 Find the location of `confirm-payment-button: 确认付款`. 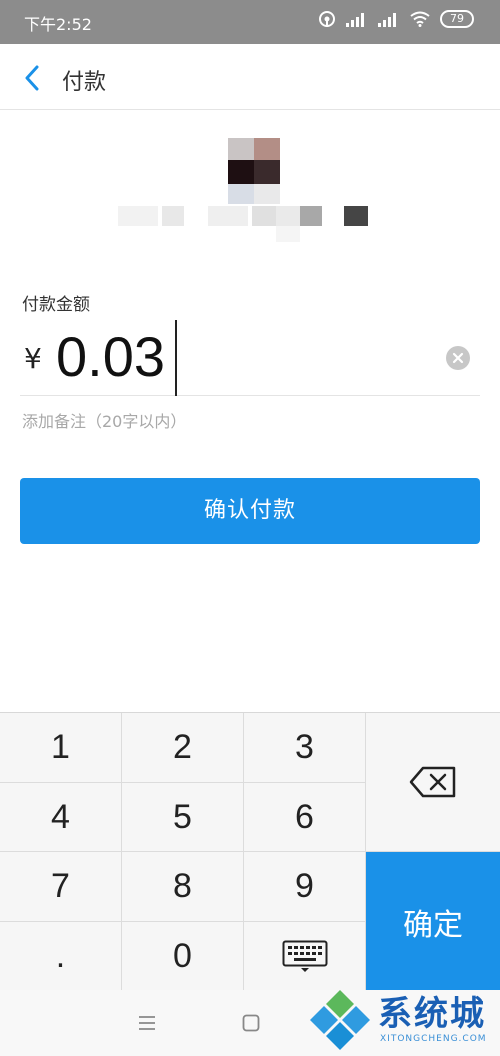

confirm-payment-button: 确认付款 is located at coordinates (250, 511).